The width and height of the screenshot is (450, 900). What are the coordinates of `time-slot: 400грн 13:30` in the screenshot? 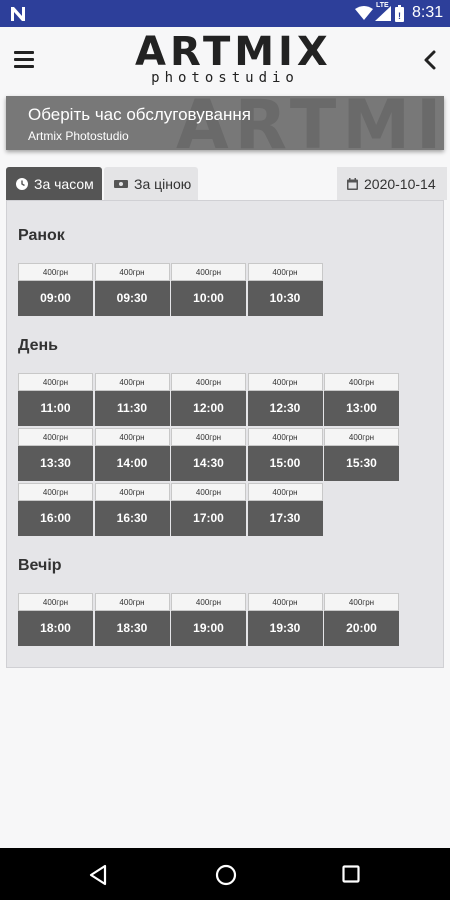 It's located at (55, 455).